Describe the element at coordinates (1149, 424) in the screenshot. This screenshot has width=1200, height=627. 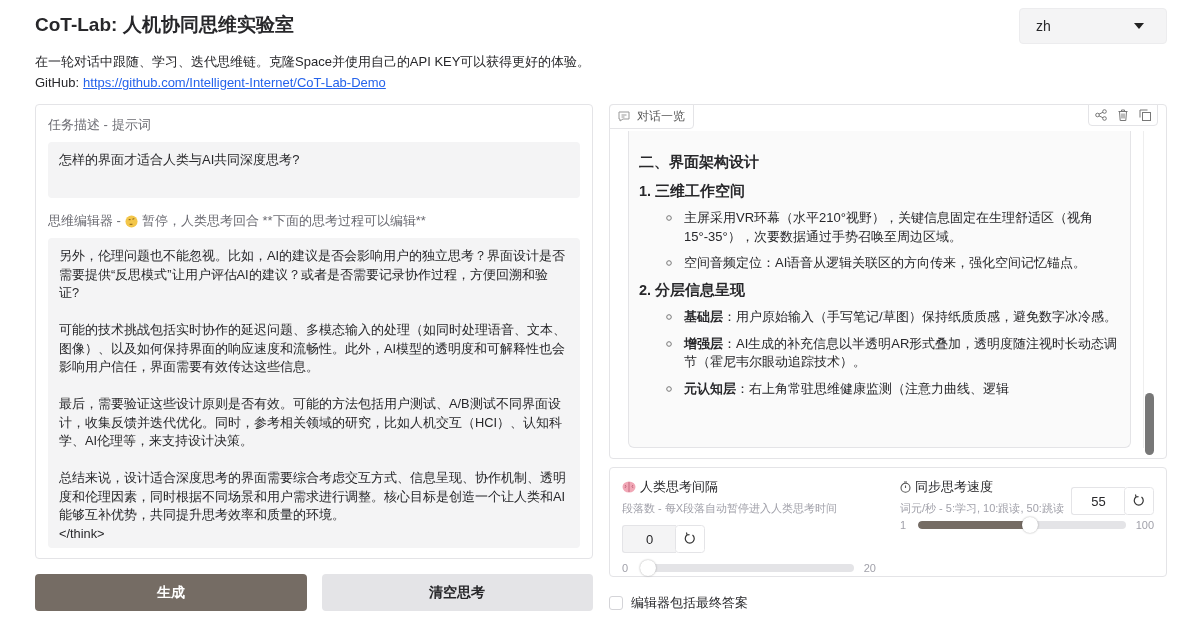
I see `scrollbar` at that location.